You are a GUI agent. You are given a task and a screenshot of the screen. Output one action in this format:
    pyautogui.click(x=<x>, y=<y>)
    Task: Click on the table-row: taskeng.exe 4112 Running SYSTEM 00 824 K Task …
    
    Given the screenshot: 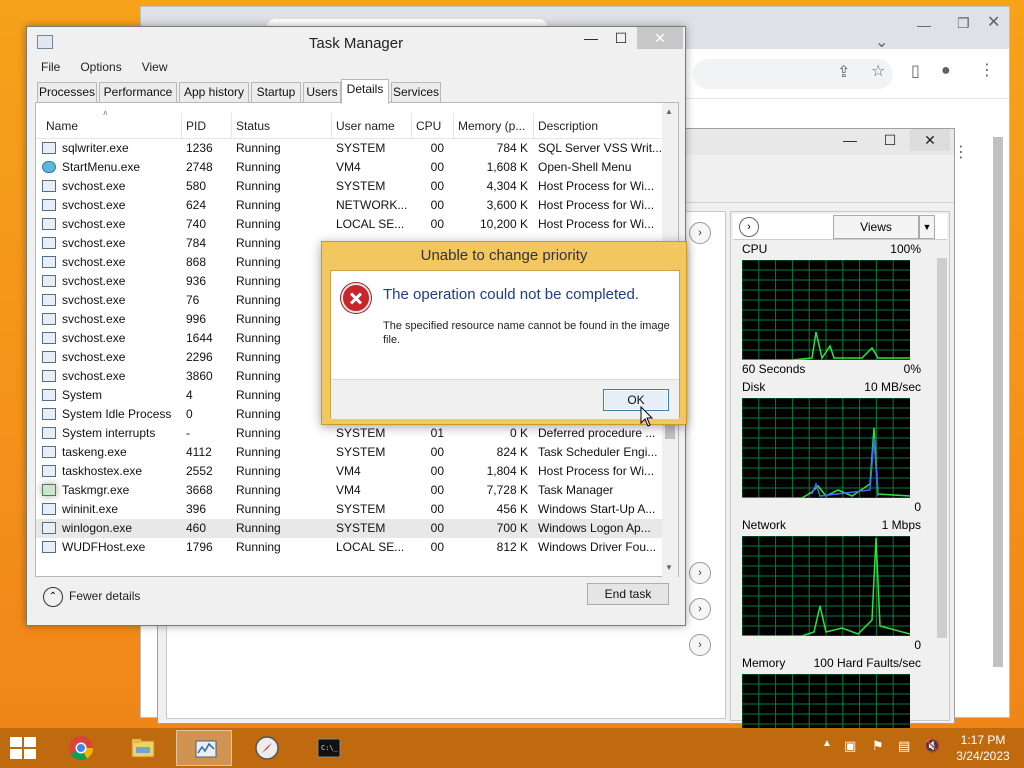 What is the action you would take?
    pyautogui.click(x=349, y=452)
    